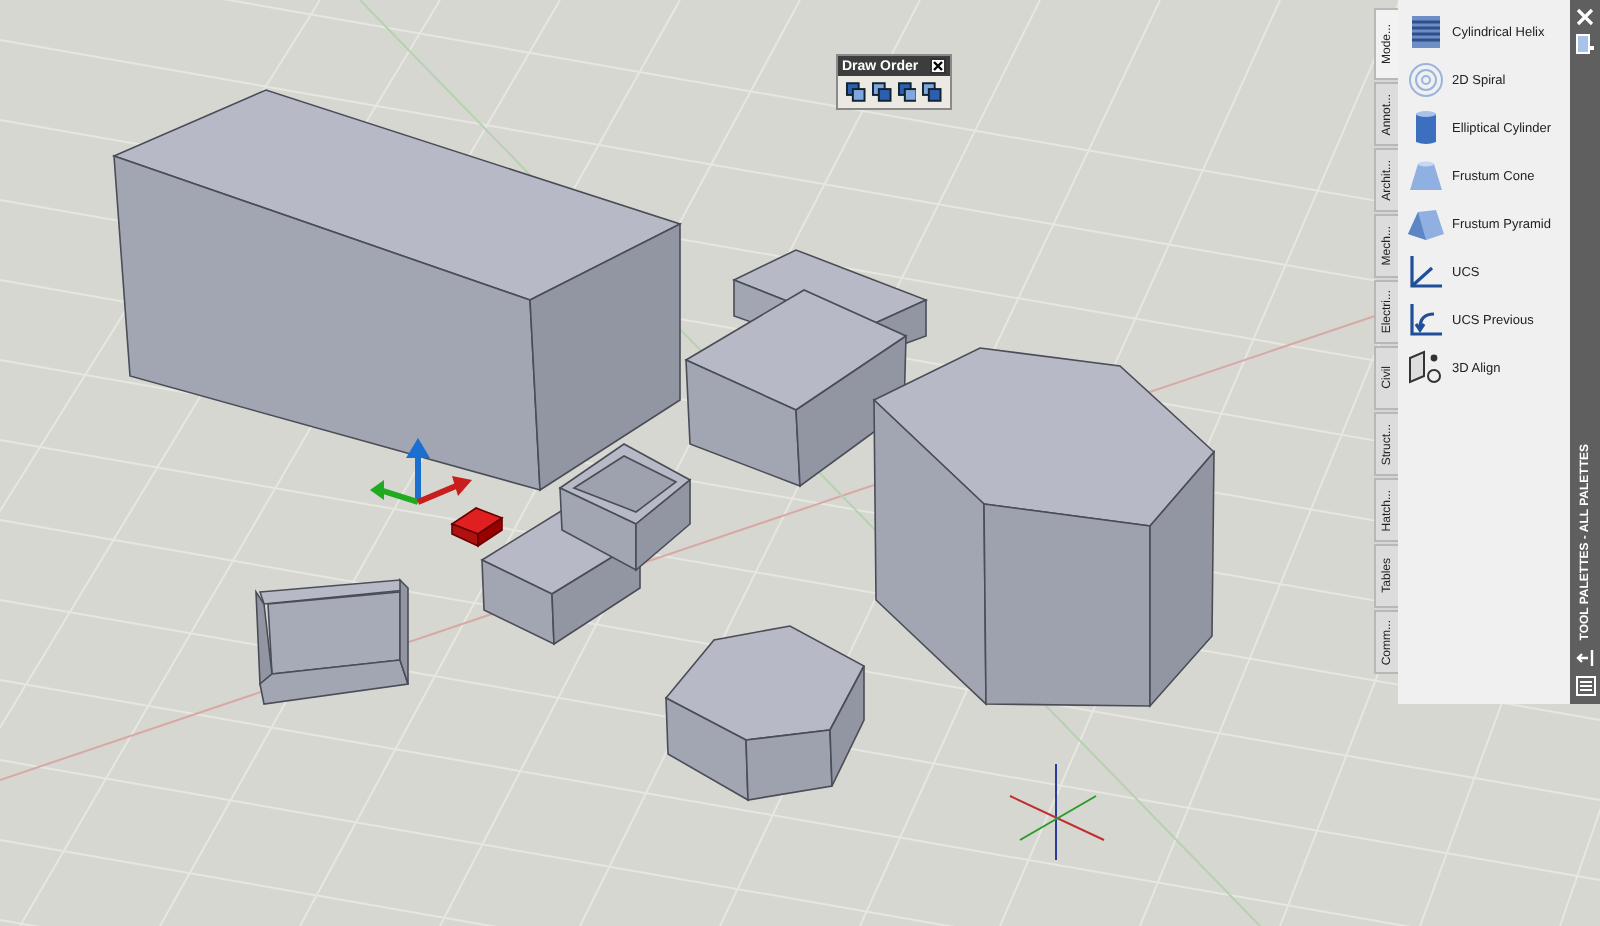  Describe the element at coordinates (1585, 658) in the screenshot. I see `auto-hide-icon` at that location.